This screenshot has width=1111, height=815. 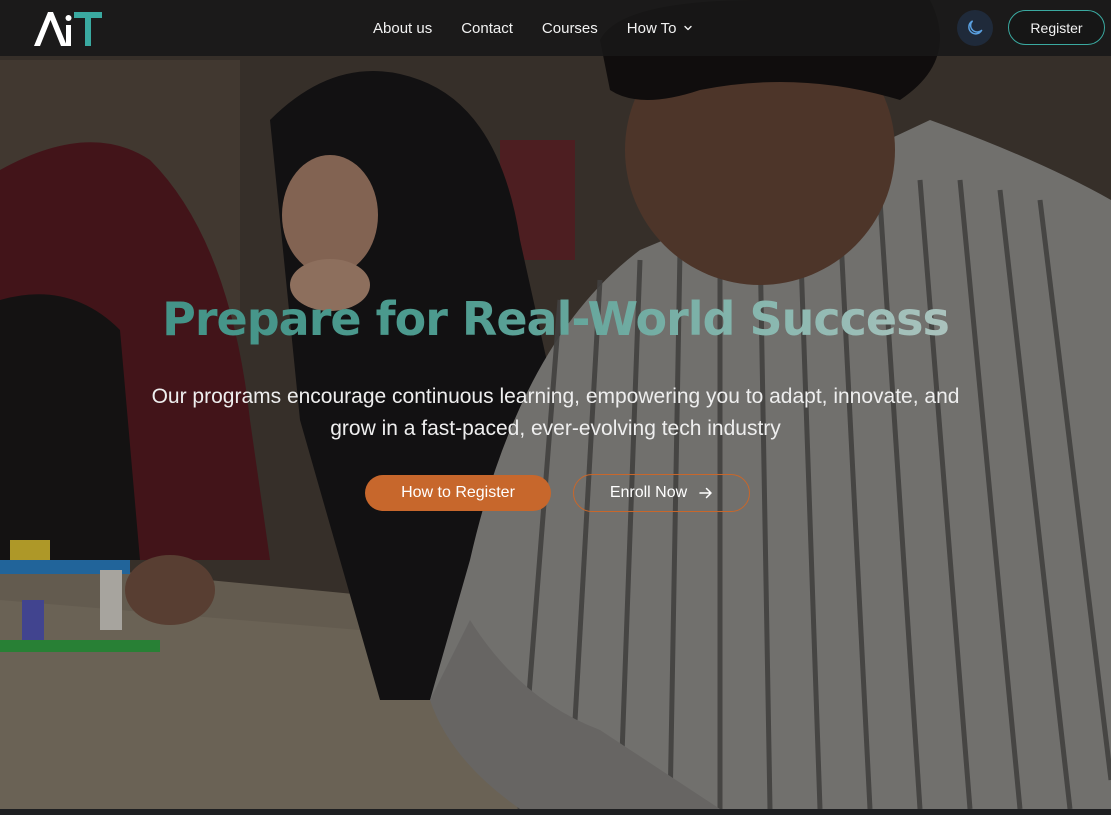 What do you see at coordinates (687, 28) in the screenshot?
I see `chevron-down-icon` at bounding box center [687, 28].